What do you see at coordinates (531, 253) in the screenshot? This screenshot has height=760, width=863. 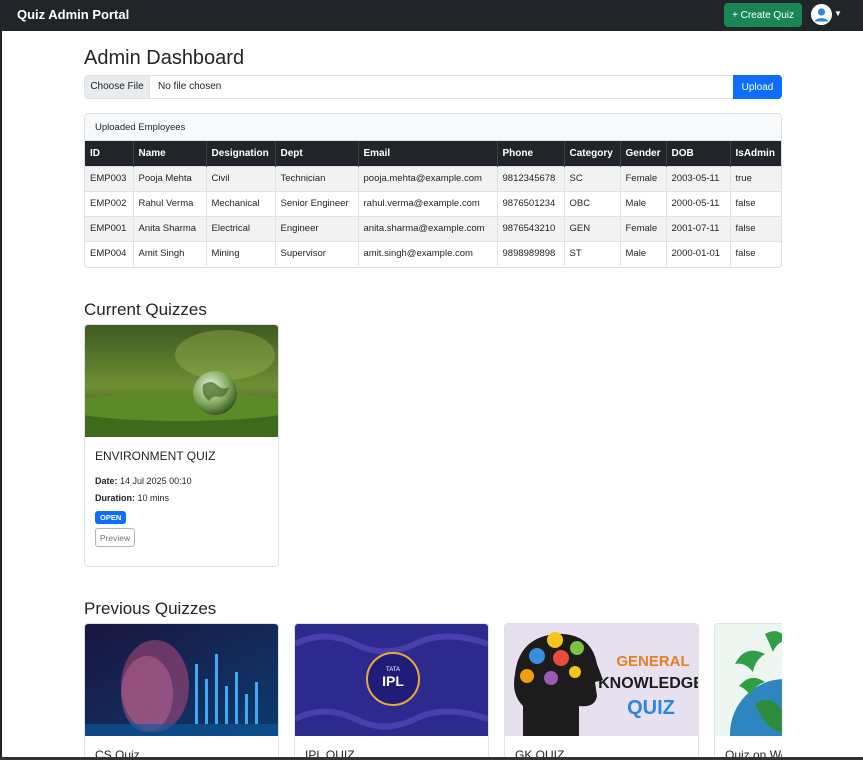 I see `table-cell: 9898989898` at bounding box center [531, 253].